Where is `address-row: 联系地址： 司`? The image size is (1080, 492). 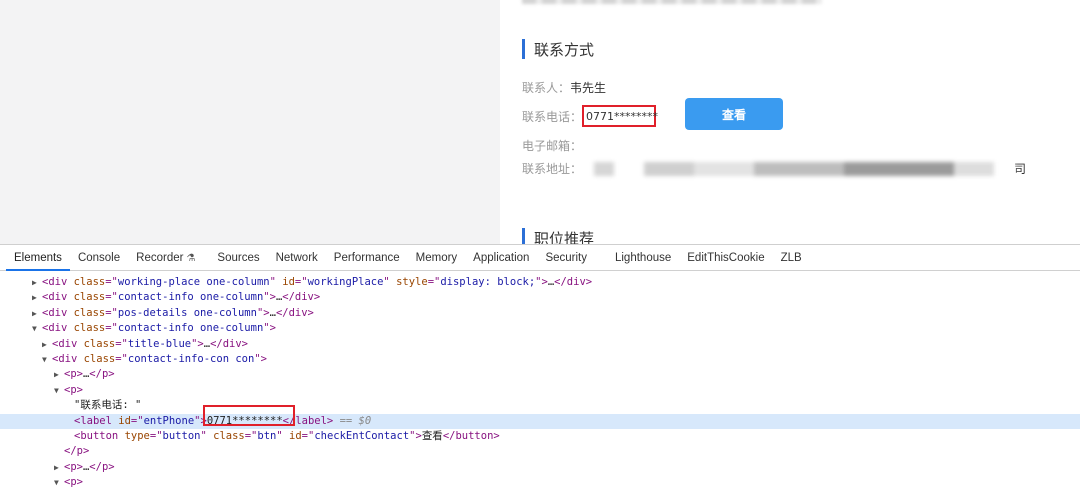 address-row: 联系地址： 司 is located at coordinates (774, 168).